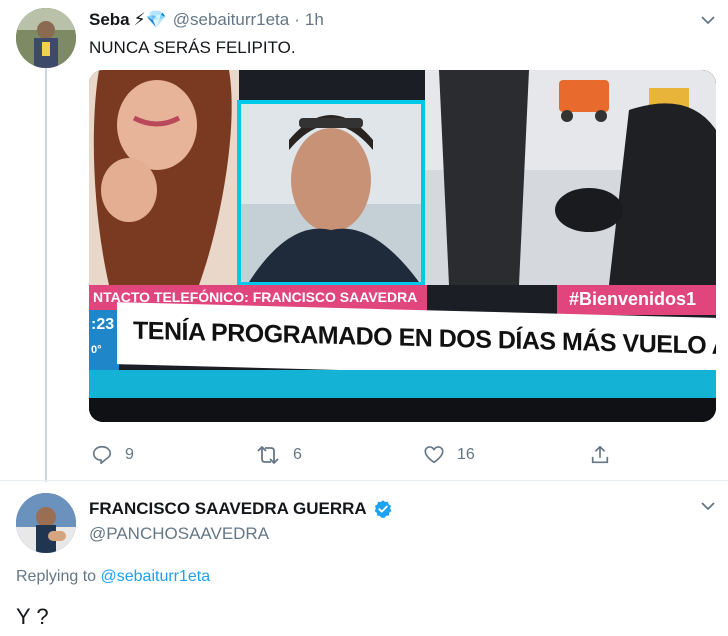  What do you see at coordinates (150, 19) in the screenshot?
I see `author-emojis: ⚡💎` at bounding box center [150, 19].